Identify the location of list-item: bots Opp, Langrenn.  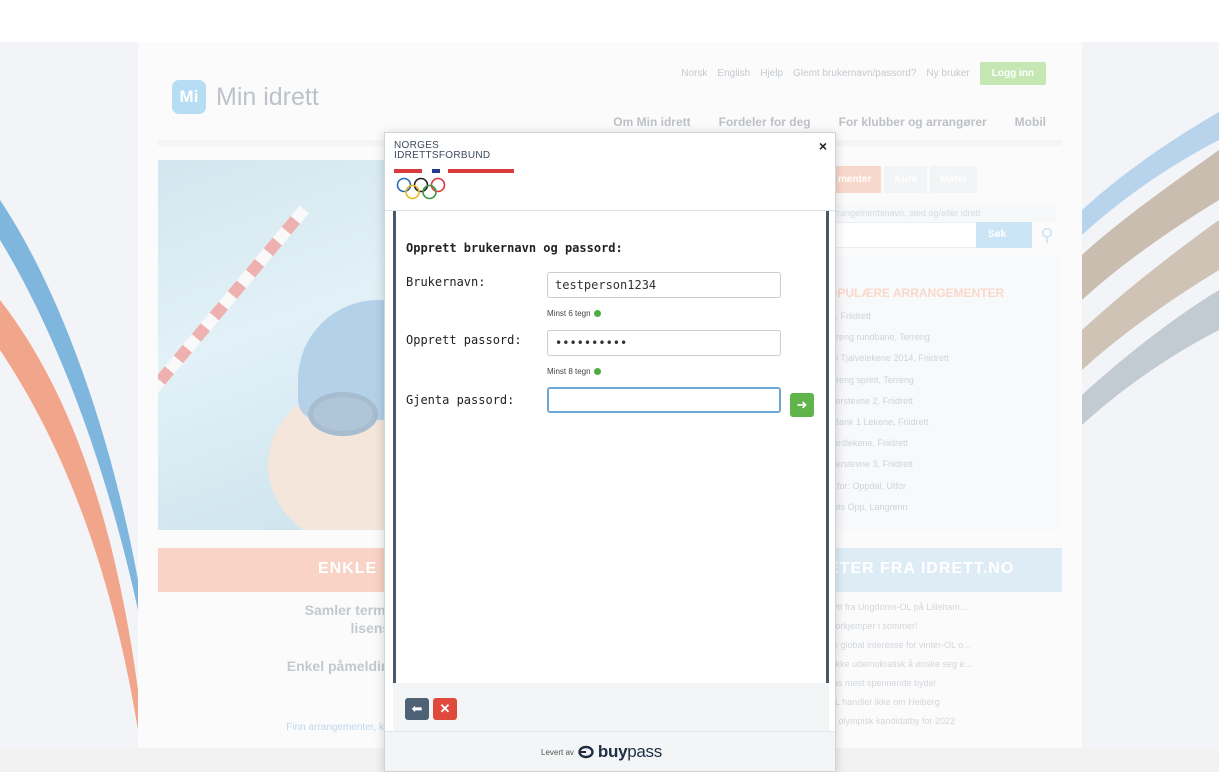
(888, 507).